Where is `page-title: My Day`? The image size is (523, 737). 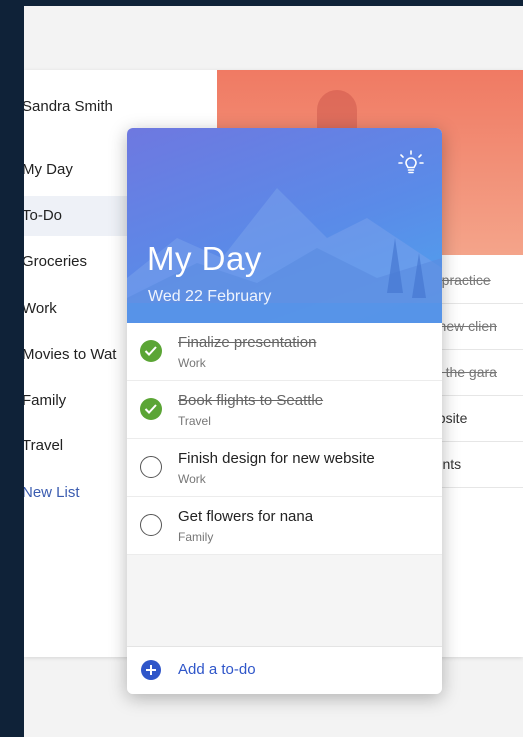
page-title: My Day is located at coordinates (204, 258).